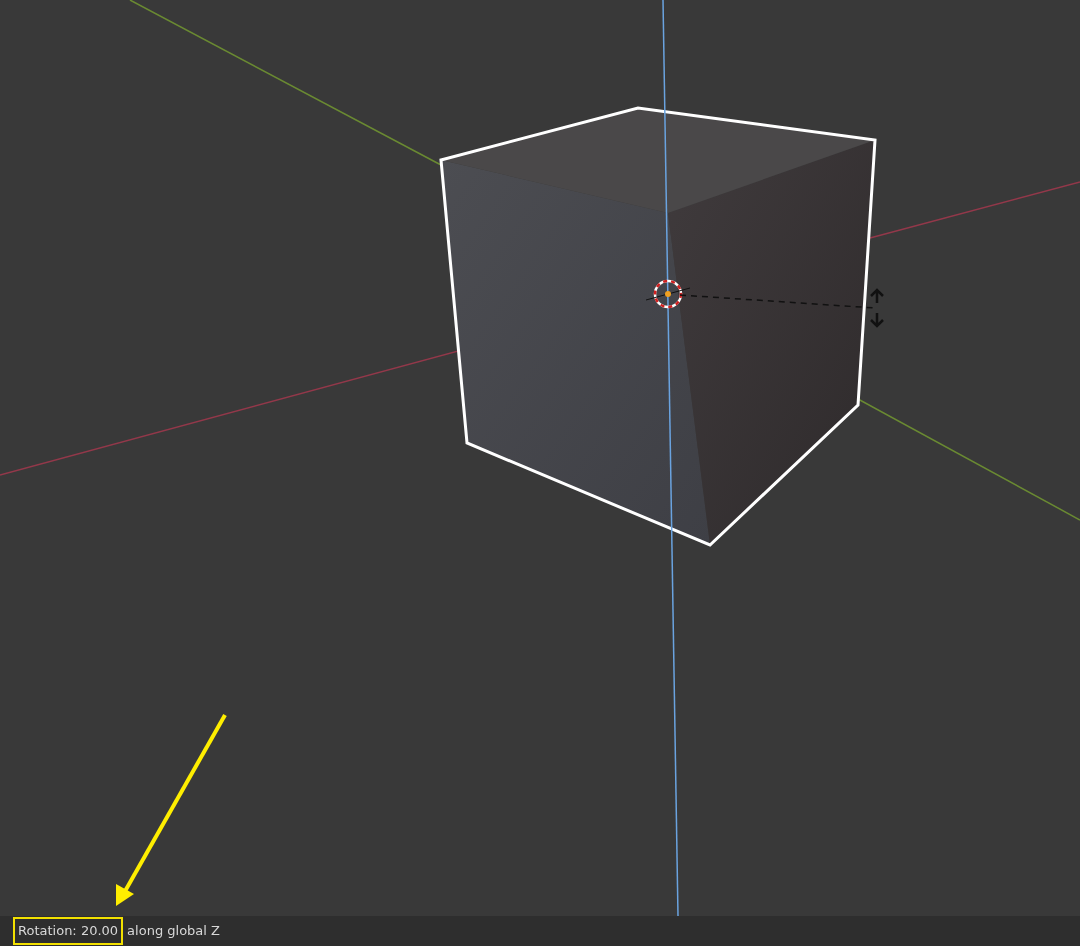 This screenshot has height=946, width=1080. What do you see at coordinates (668, 294) in the screenshot?
I see `rotation-pivot-icon` at bounding box center [668, 294].